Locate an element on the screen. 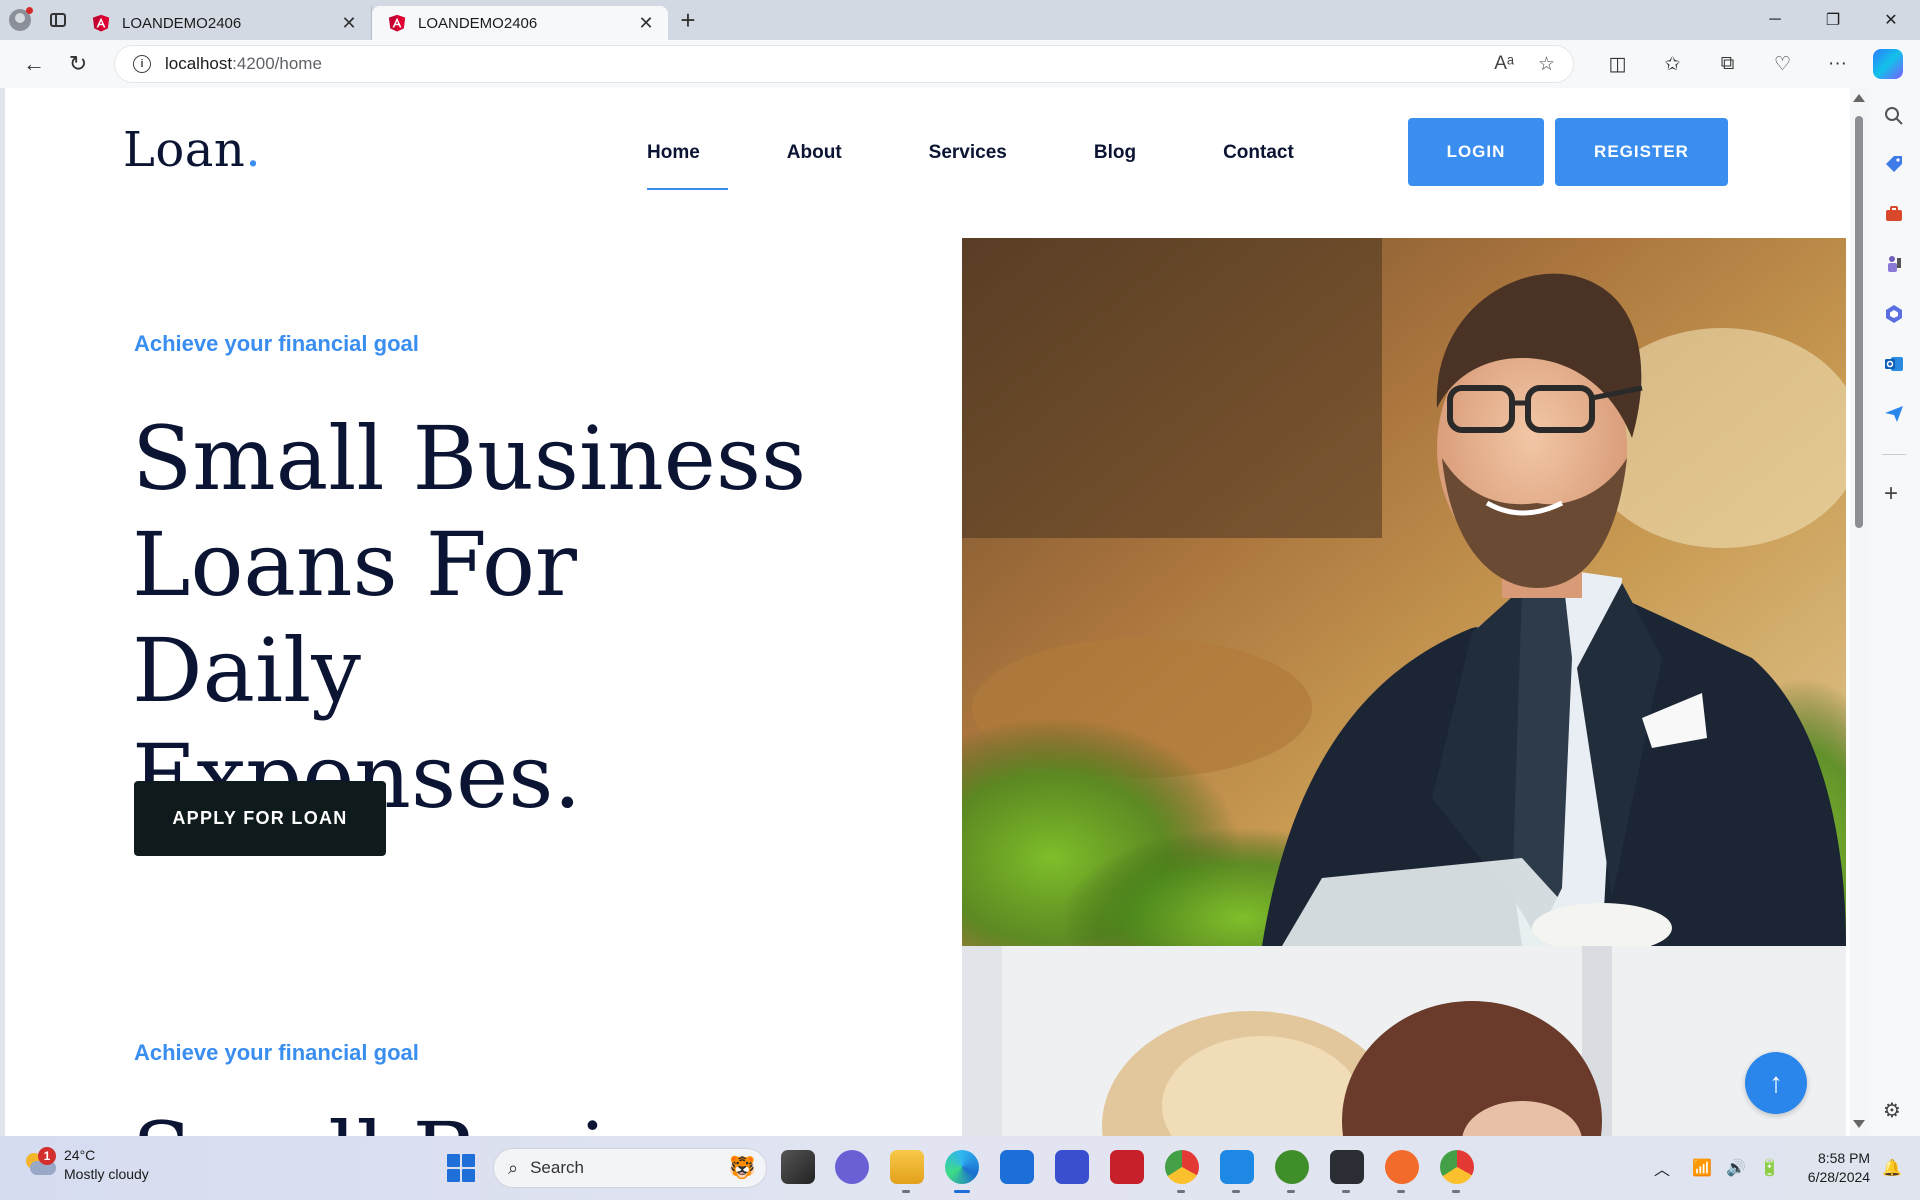 The height and width of the screenshot is (1200, 1920). wifi-icon: 📶 is located at coordinates (1702, 1168).